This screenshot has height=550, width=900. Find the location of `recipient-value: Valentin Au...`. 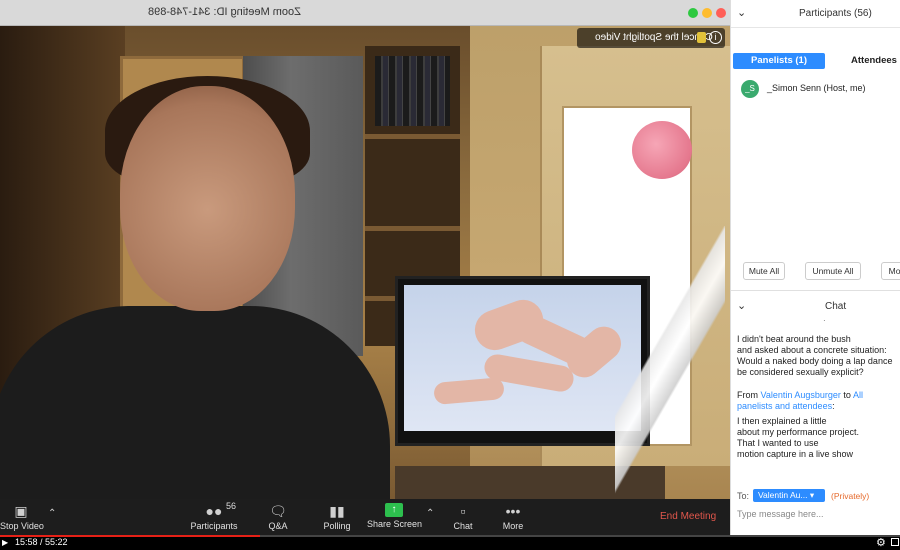

recipient-value: Valentin Au... is located at coordinates (783, 495).